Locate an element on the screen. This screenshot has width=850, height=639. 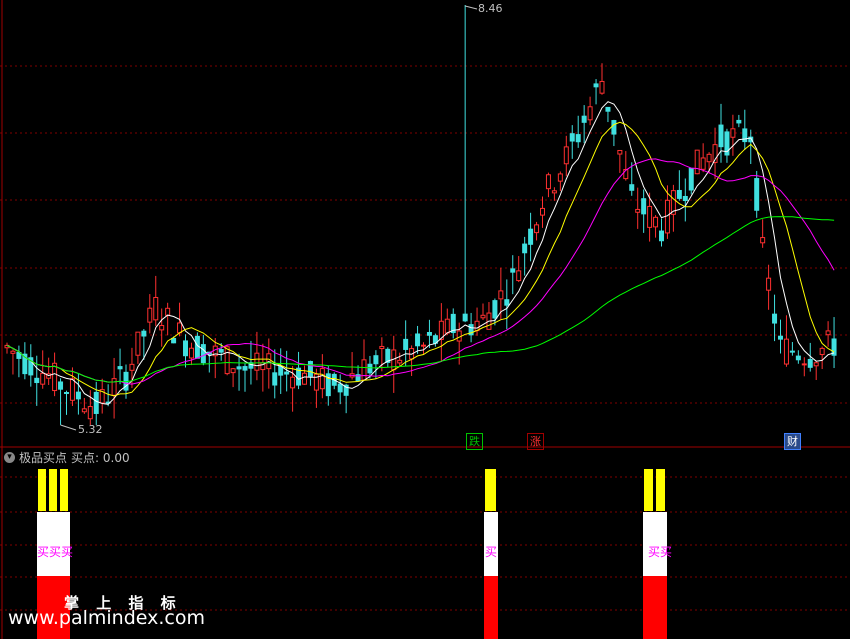
marker-zhang: 涨 is located at coordinates (535, 441).